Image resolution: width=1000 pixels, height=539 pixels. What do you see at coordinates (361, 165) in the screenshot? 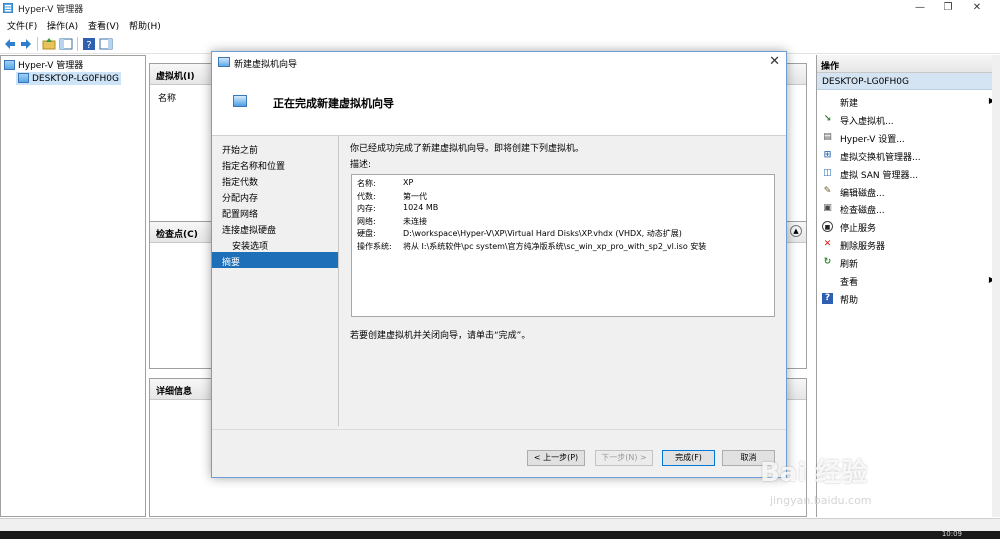
I see `description-label: 描述:` at bounding box center [361, 165].